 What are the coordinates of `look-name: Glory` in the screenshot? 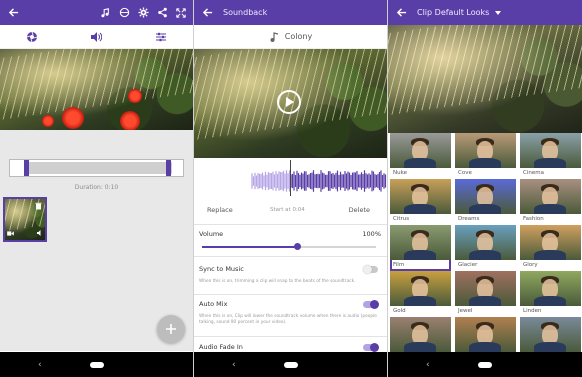 It's located at (530, 265).